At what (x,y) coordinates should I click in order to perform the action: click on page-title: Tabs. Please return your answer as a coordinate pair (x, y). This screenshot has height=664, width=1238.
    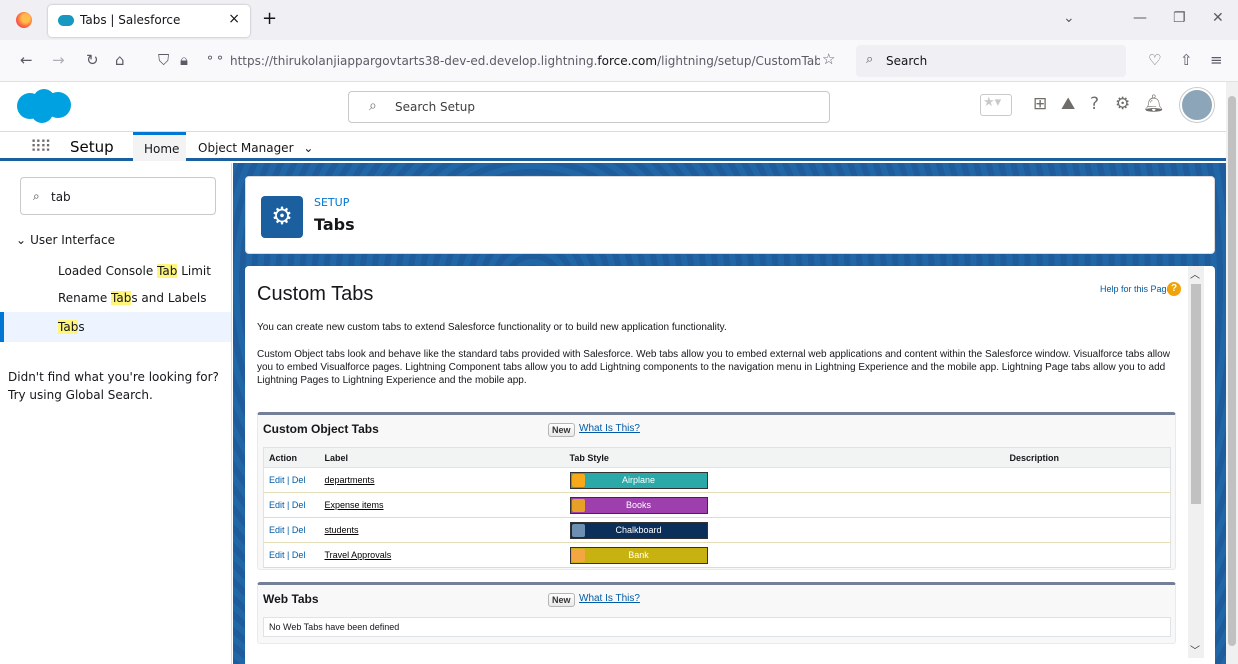
    Looking at the image, I should click on (334, 224).